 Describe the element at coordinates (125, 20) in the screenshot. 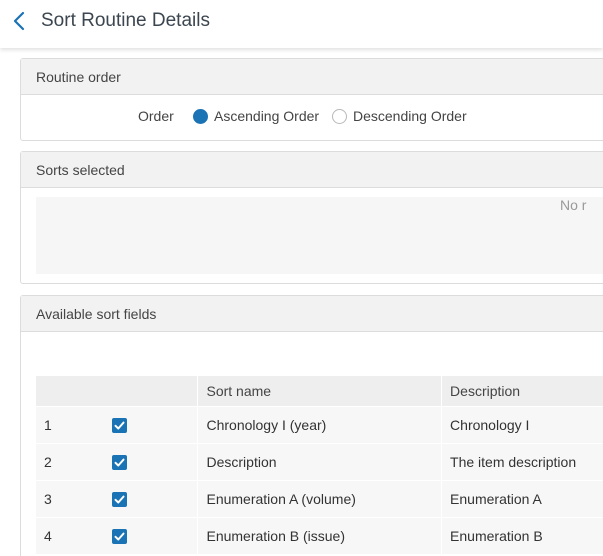

I see `page-title: Sort Routine Details` at that location.